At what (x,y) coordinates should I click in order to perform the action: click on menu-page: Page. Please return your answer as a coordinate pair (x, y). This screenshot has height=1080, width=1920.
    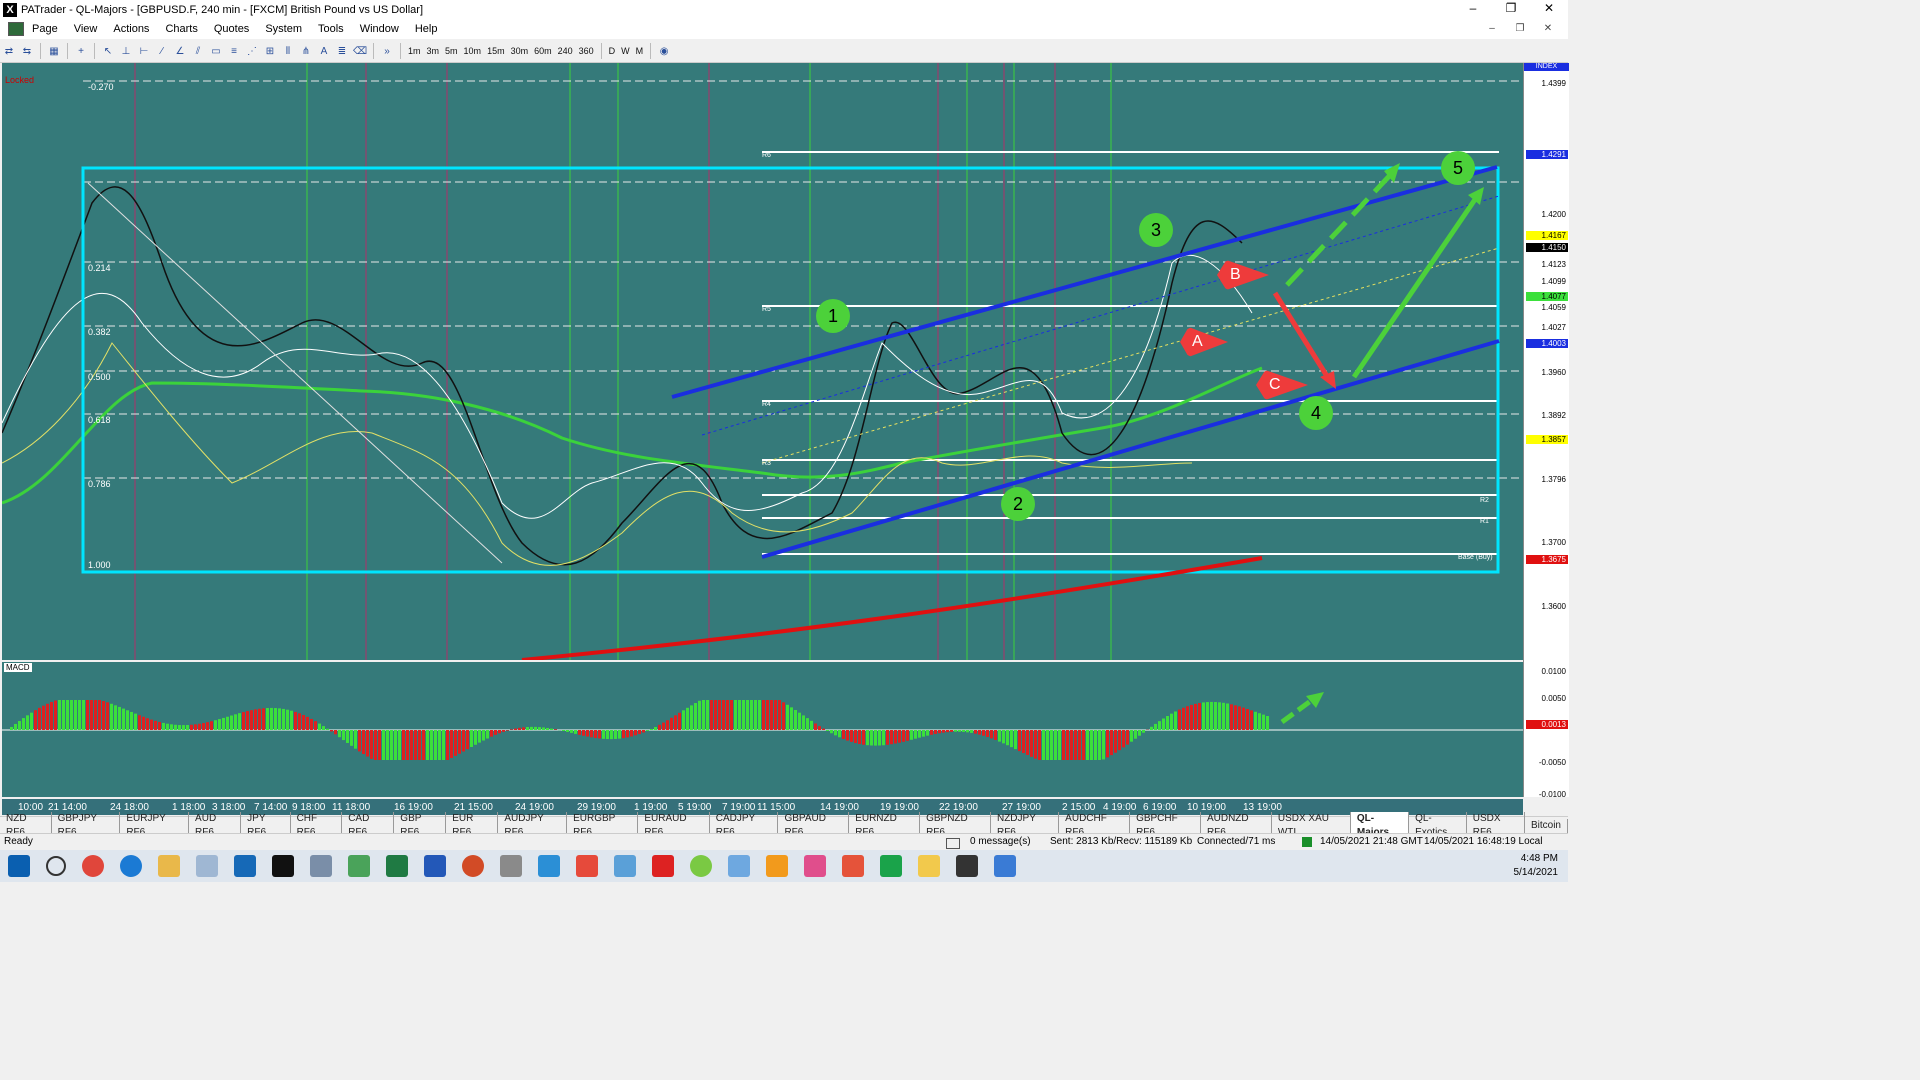
    Looking at the image, I should click on (45, 29).